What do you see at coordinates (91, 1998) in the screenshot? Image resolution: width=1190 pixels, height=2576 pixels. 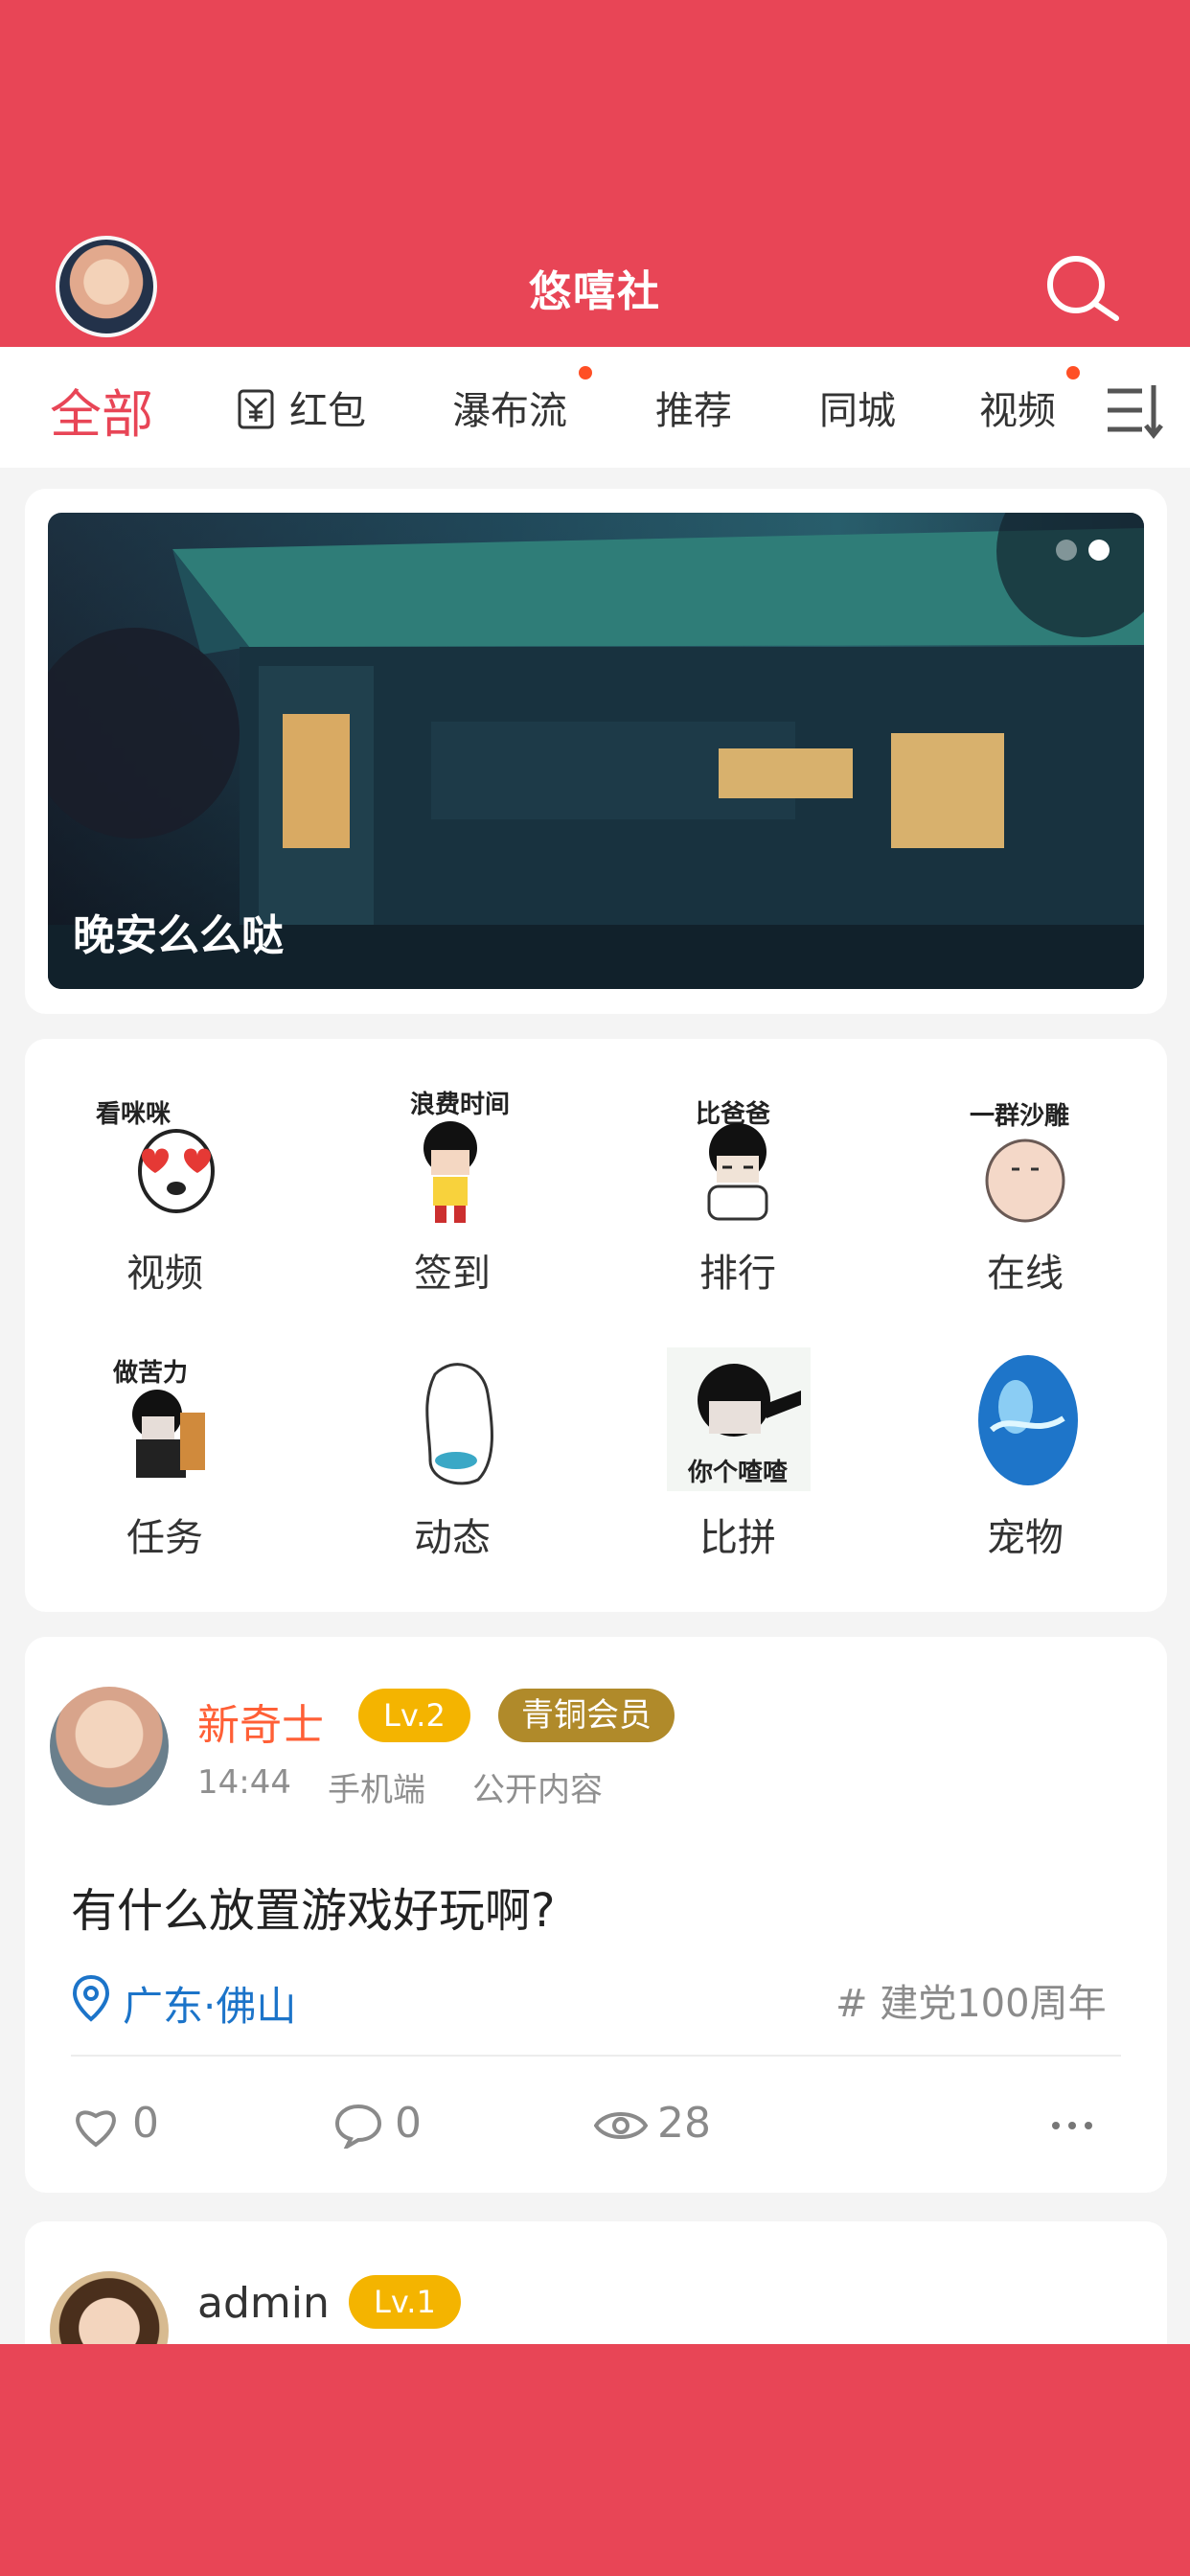 I see `location-pin-icon` at bounding box center [91, 1998].